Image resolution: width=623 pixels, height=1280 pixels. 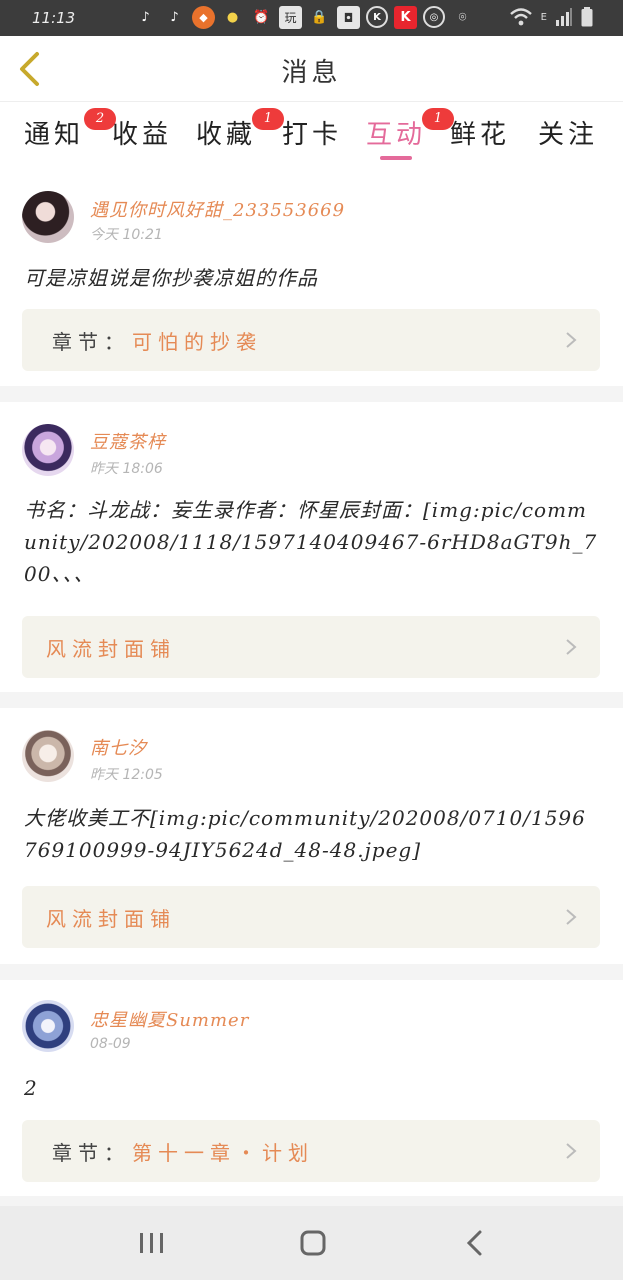 I want to click on k-circle-icon: K, so click(x=377, y=17).